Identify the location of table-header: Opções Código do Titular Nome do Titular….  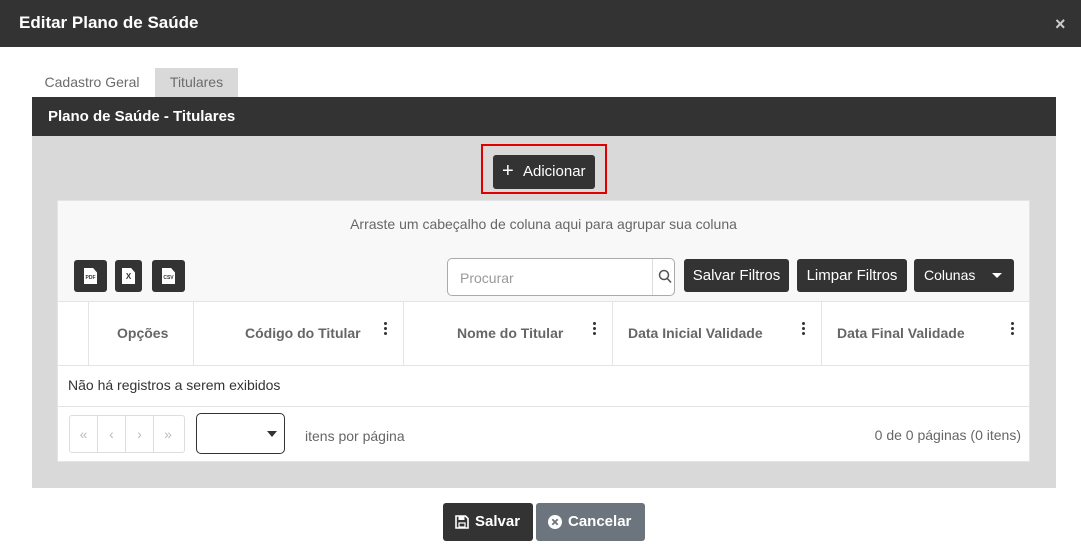
(543, 333).